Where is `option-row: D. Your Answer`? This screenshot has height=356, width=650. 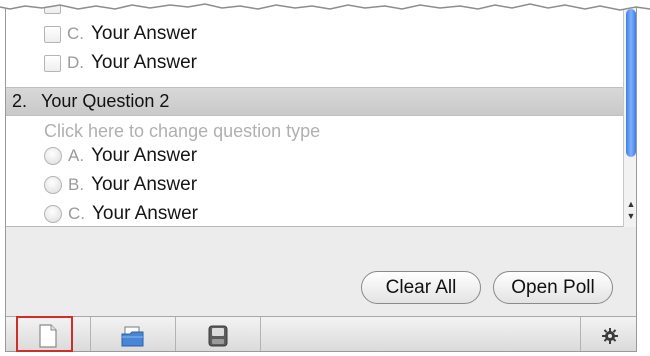
option-row: D. Your Answer is located at coordinates (120, 63).